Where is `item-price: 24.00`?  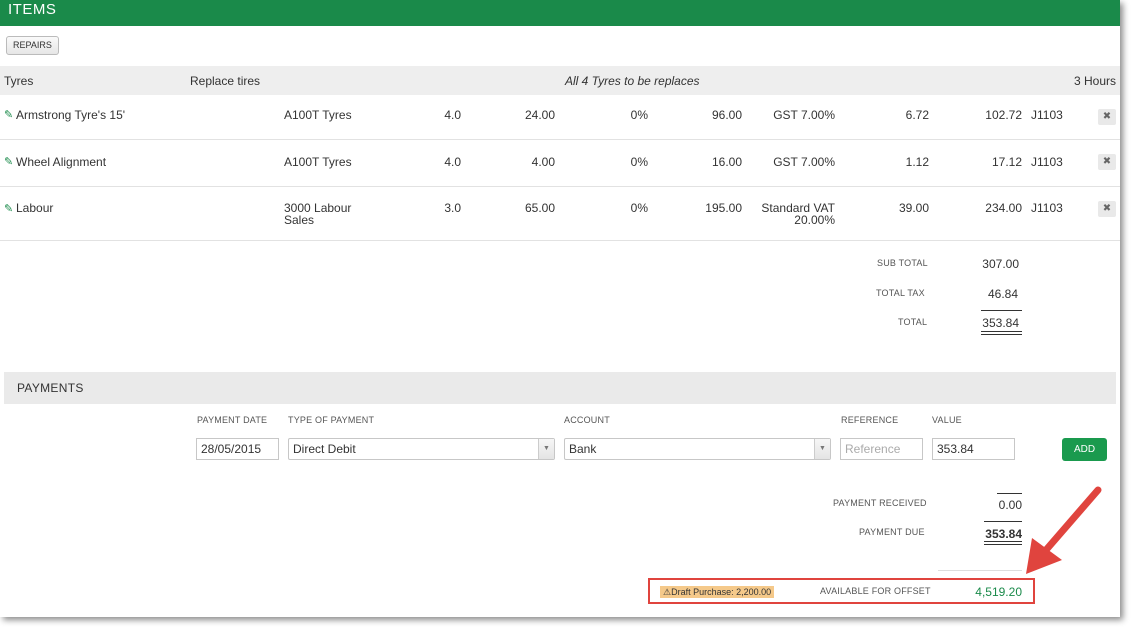
item-price: 24.00 is located at coordinates (539, 115).